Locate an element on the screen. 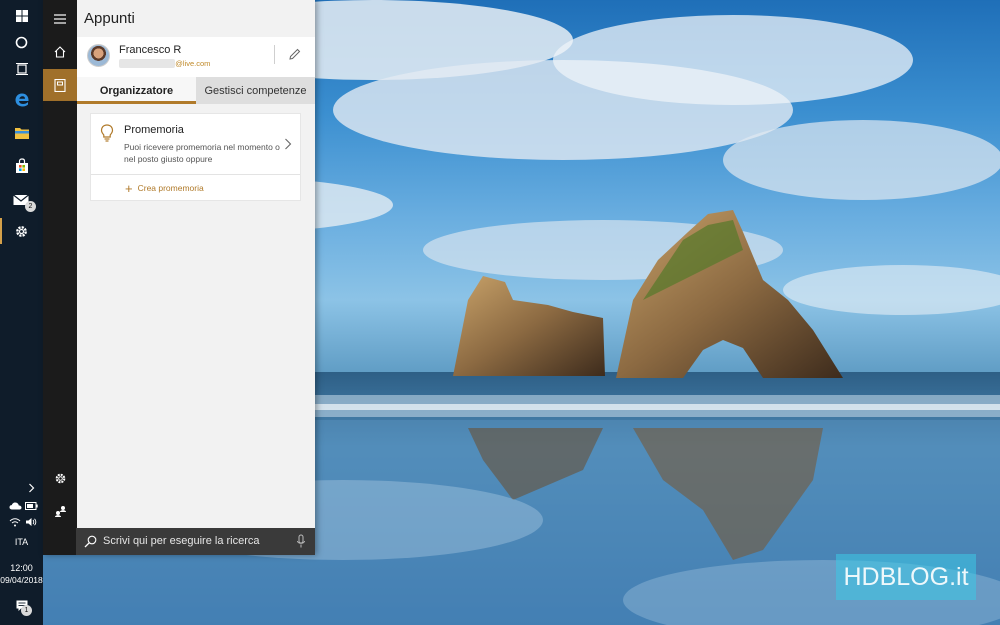 This screenshot has width=1000, height=625. tab-gestisci-competenze: Gestisci competenze is located at coordinates (255, 90).